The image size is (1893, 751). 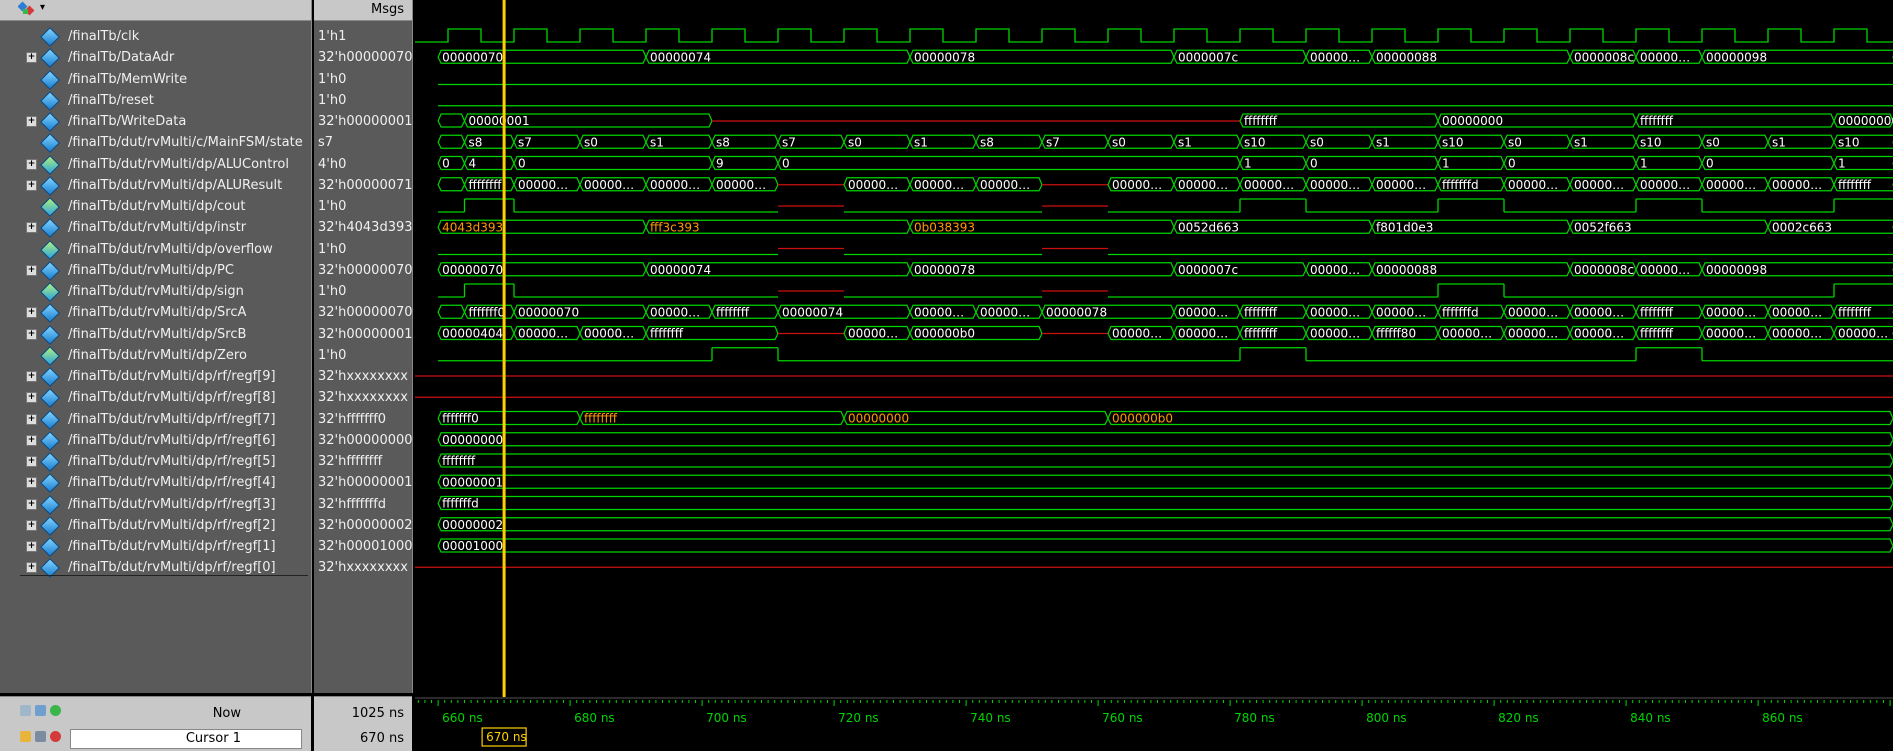 I want to click on signal-name: /finalTb/clk, so click(x=103, y=36).